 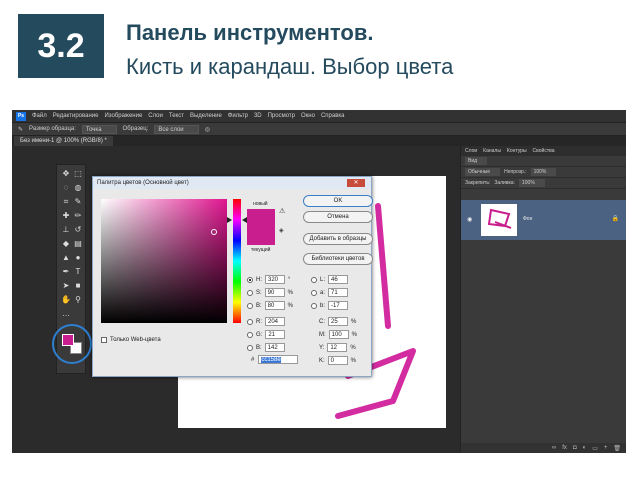 I want to click on c-input: 25, so click(x=338, y=321).